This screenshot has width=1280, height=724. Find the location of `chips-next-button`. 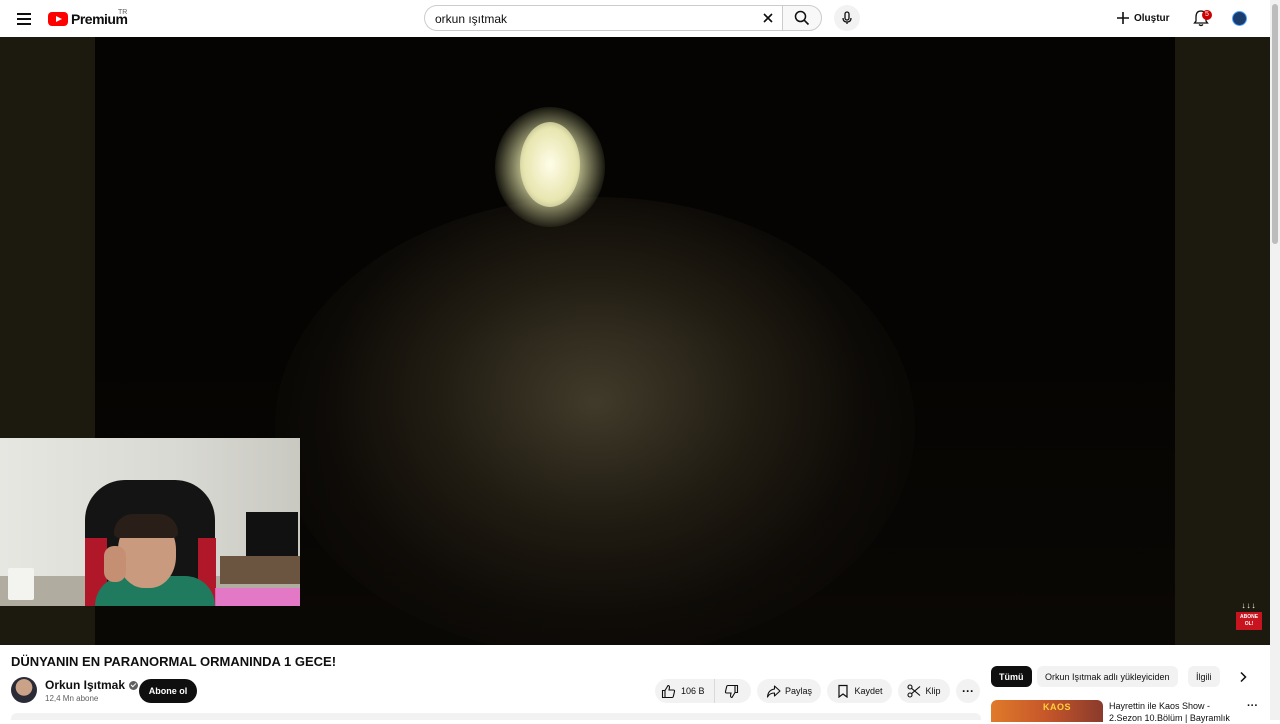

chips-next-button is located at coordinates (1243, 676).